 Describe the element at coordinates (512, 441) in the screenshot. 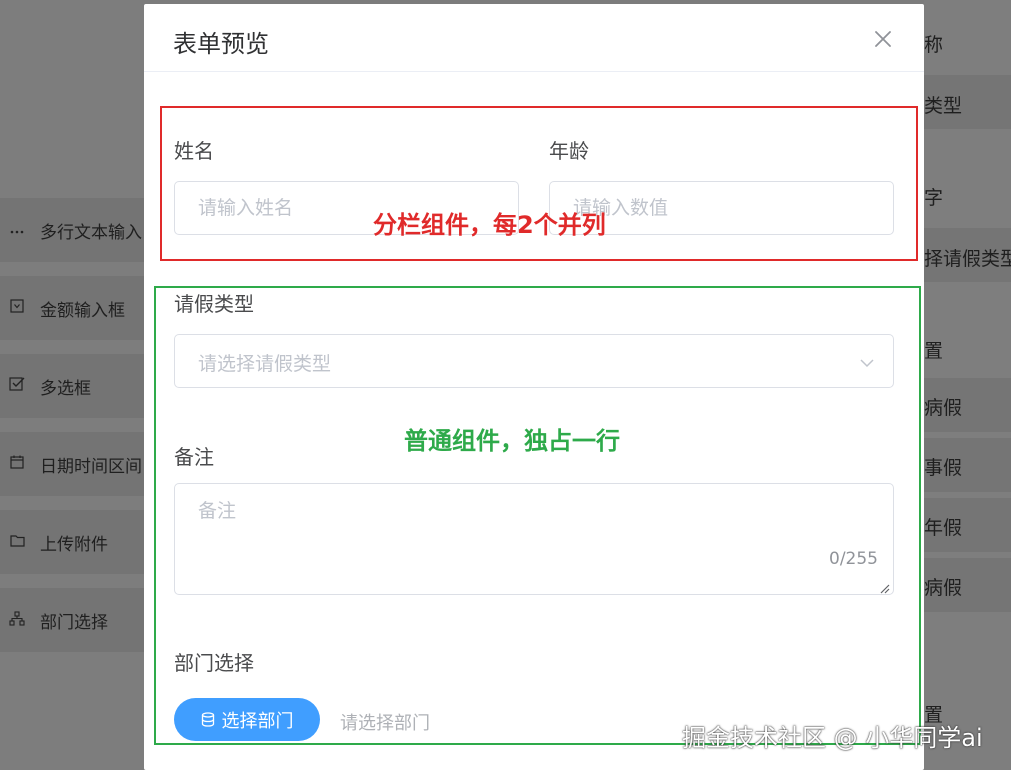

I see `row-annotation-text: 普通组件，独占一行` at that location.